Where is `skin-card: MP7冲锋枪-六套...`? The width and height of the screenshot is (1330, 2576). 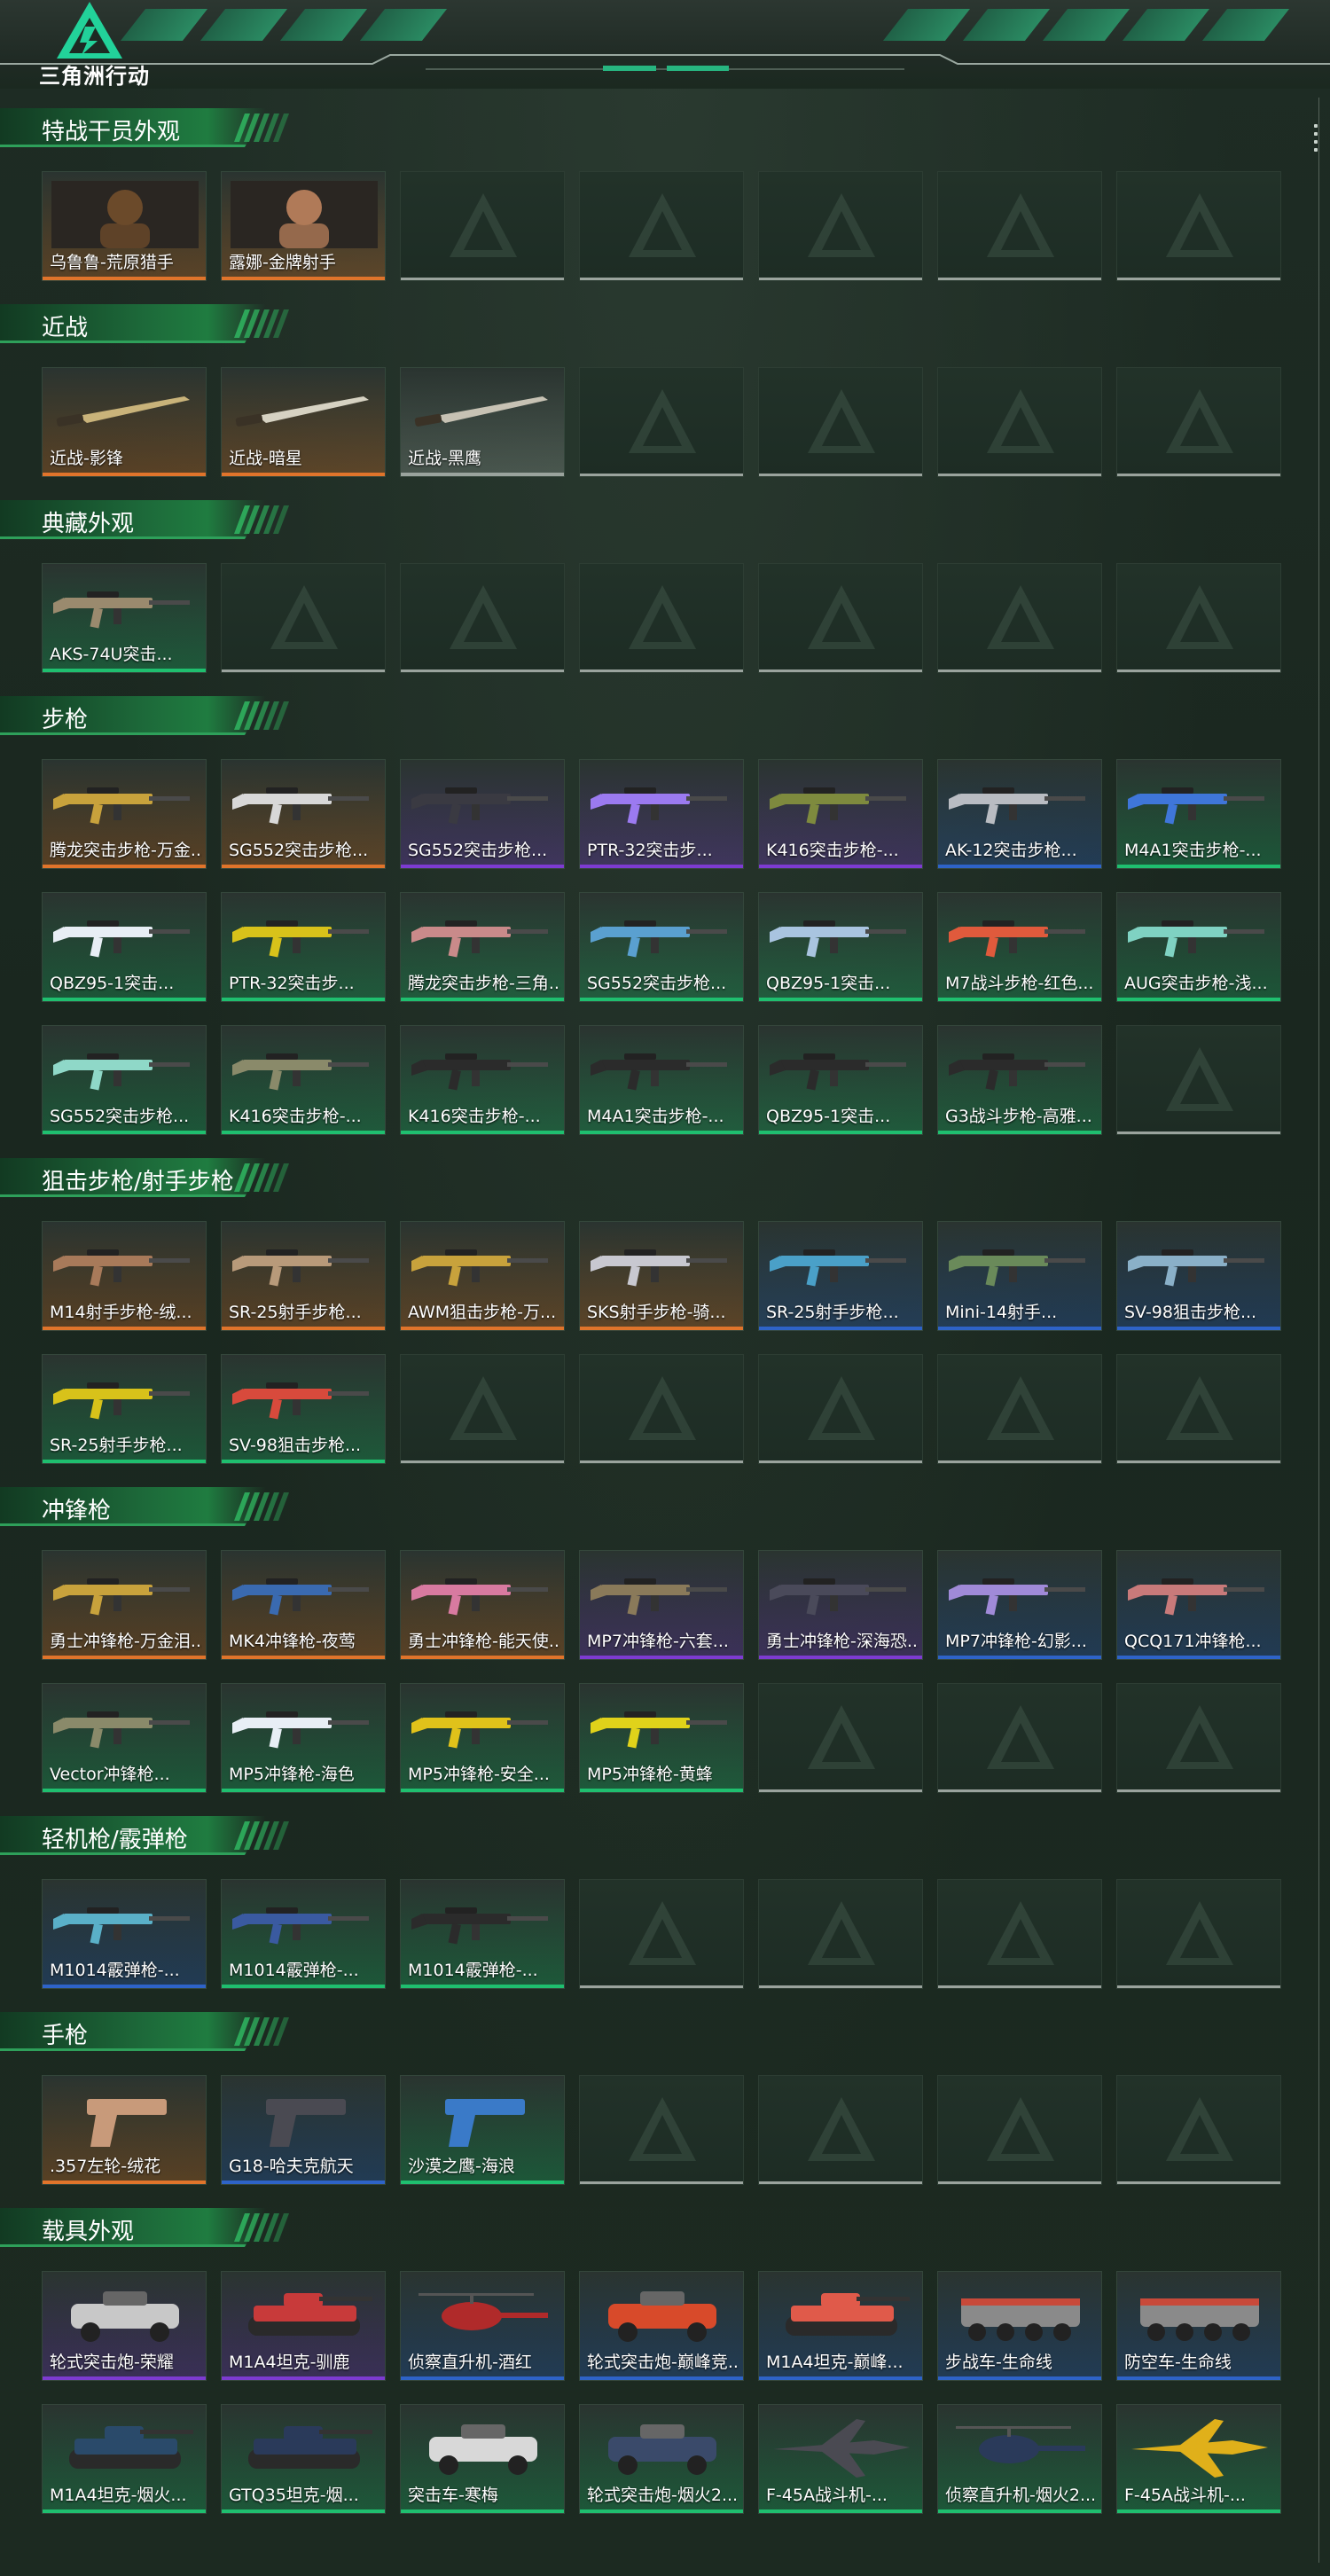
skin-card: MP7冲锋枪-六套... is located at coordinates (662, 1605).